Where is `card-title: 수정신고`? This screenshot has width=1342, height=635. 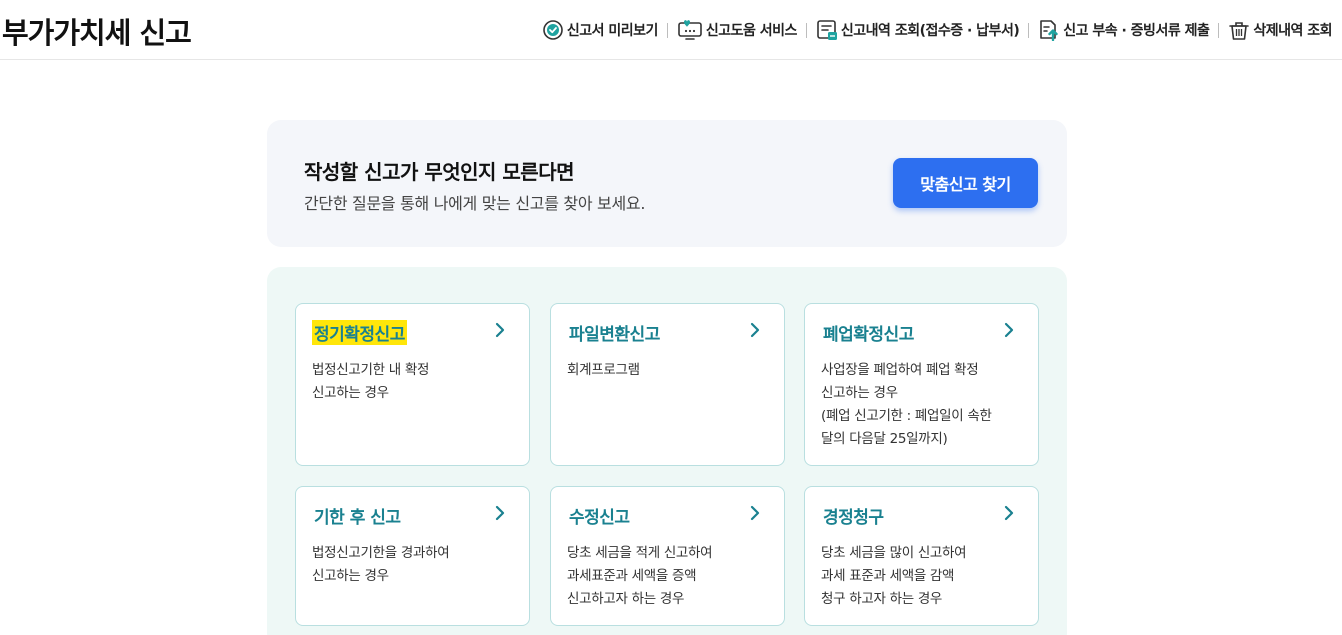 card-title: 수정신고 is located at coordinates (599, 518).